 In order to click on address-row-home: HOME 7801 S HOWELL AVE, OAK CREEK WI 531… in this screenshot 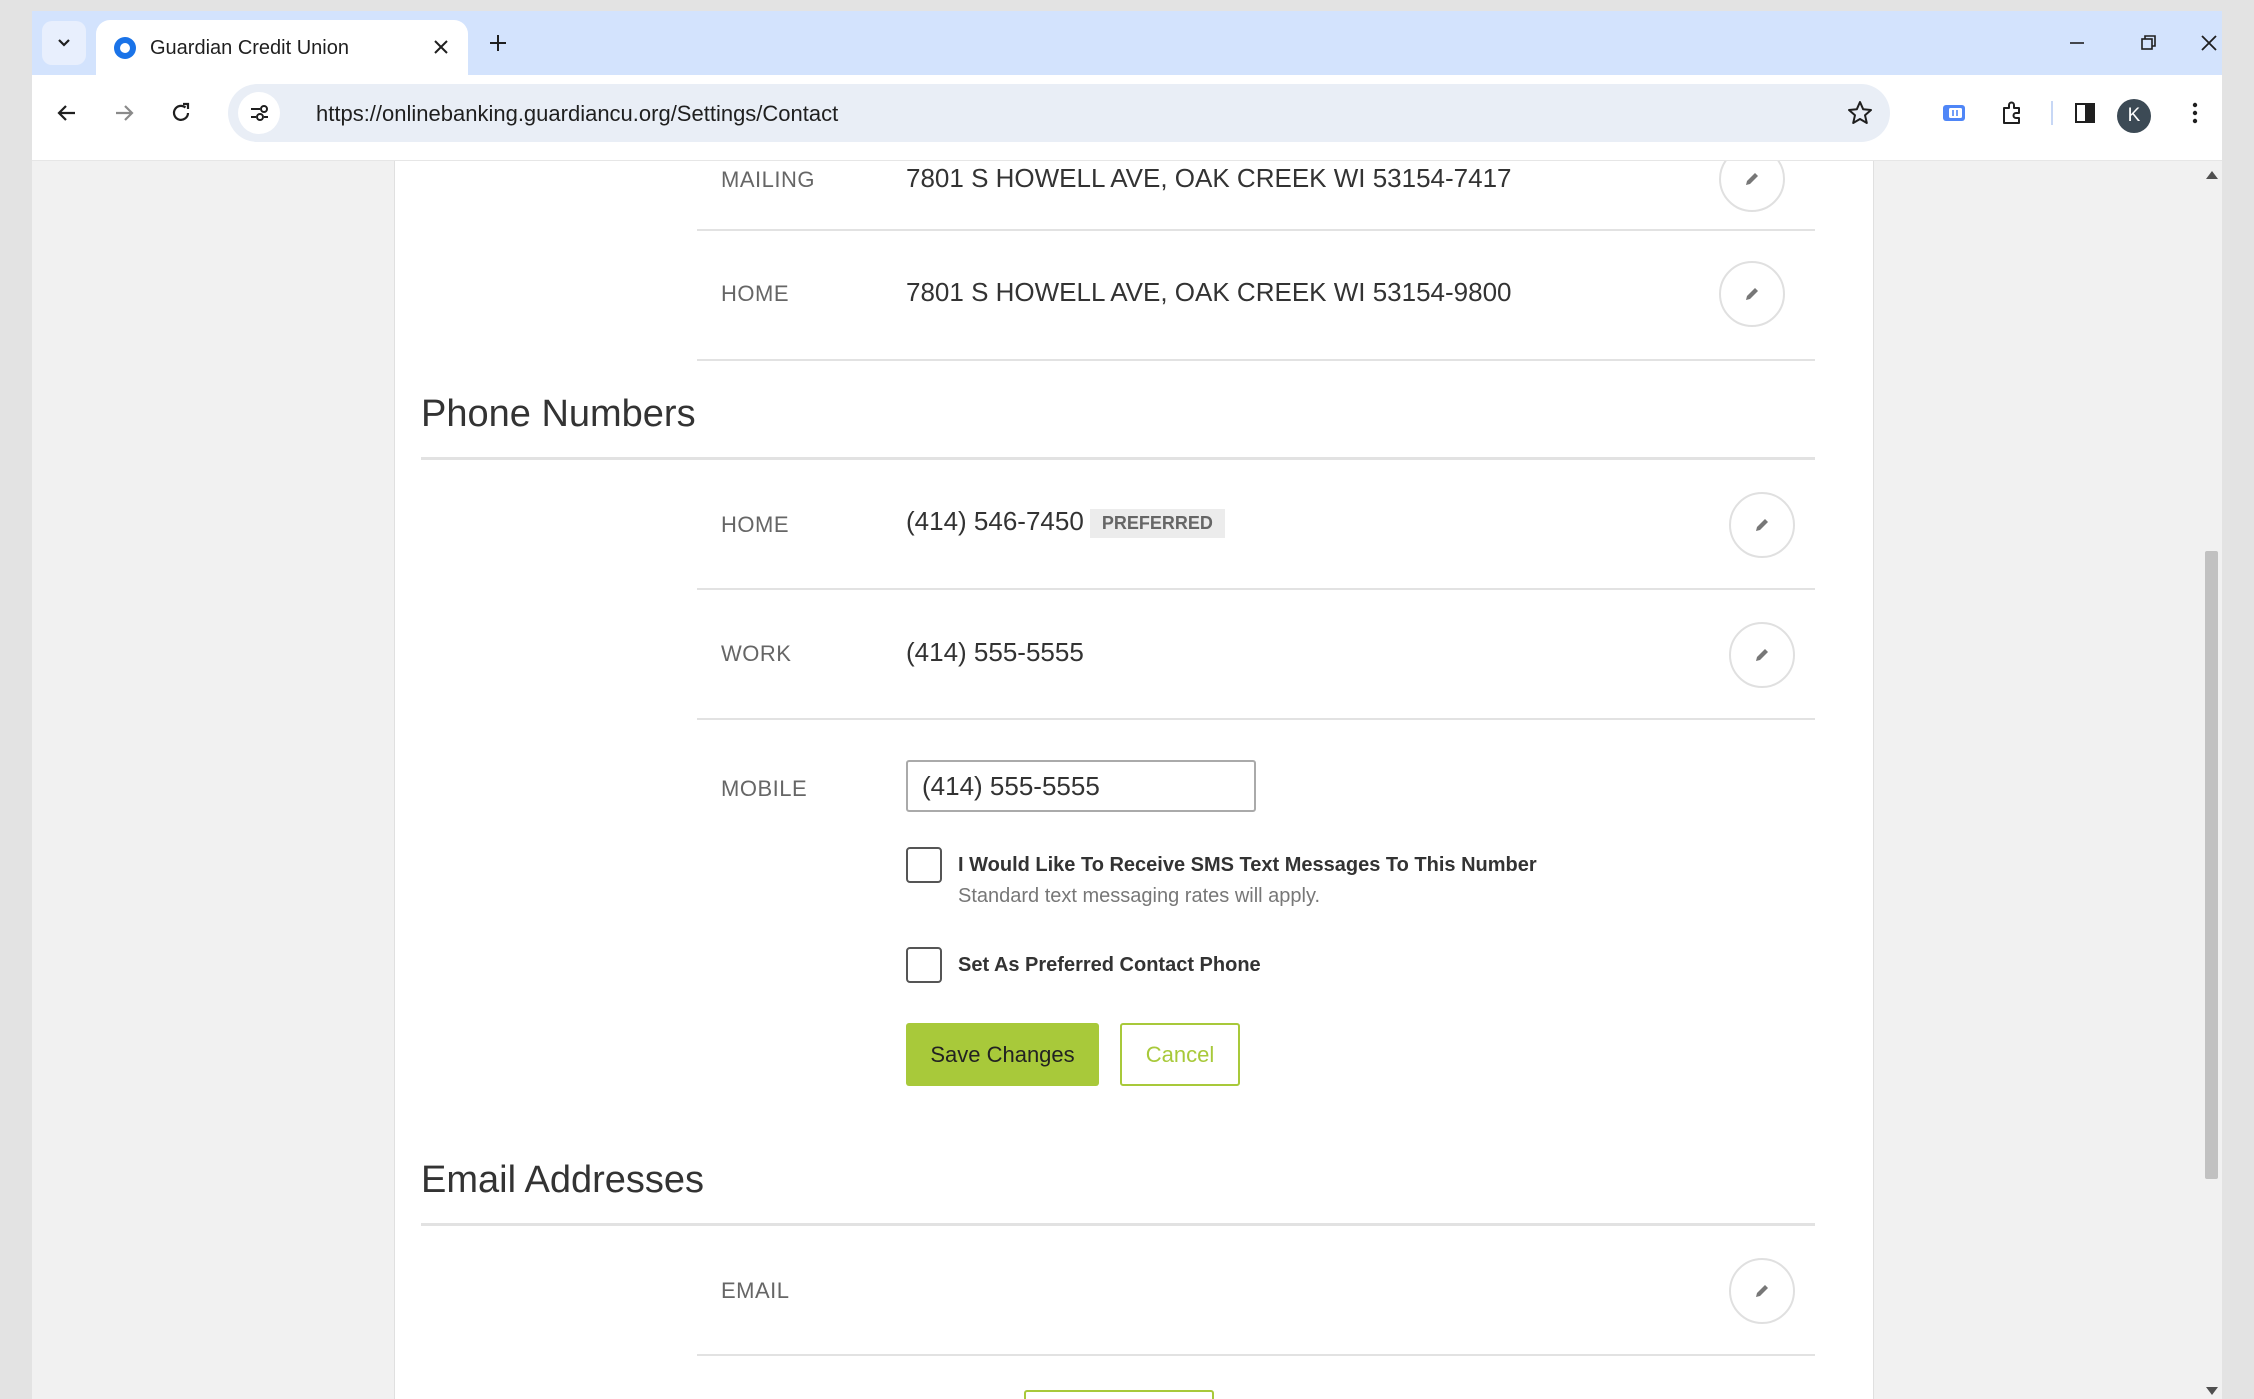, I will do `click(1256, 295)`.